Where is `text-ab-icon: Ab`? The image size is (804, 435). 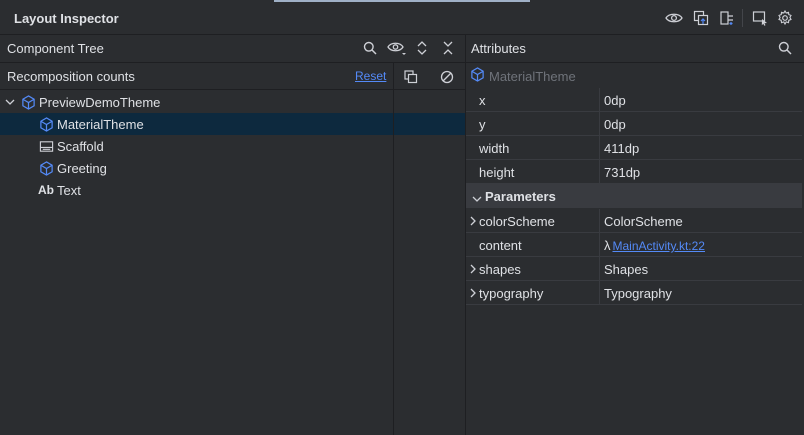
text-ab-icon: Ab is located at coordinates (46, 190).